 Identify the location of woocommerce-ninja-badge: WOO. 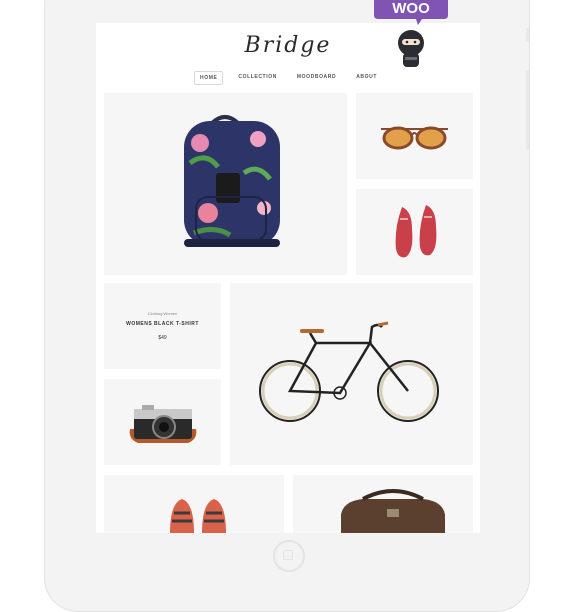
(411, 33).